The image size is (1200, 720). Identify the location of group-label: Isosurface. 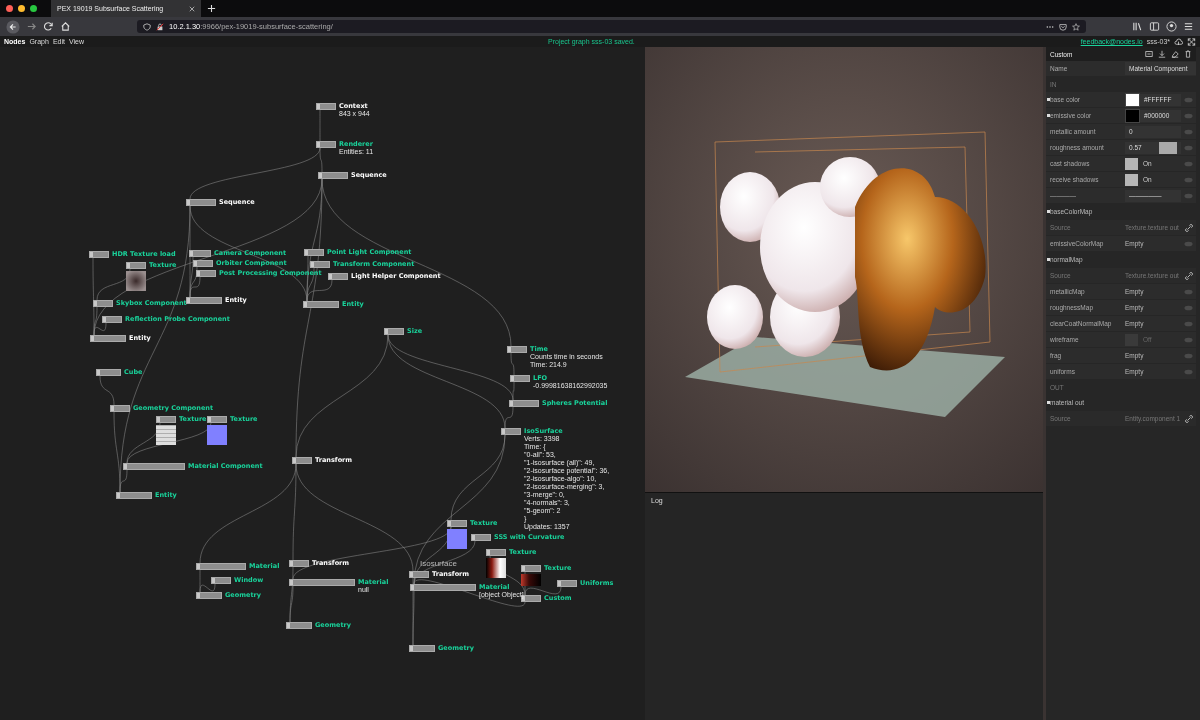
(438, 563).